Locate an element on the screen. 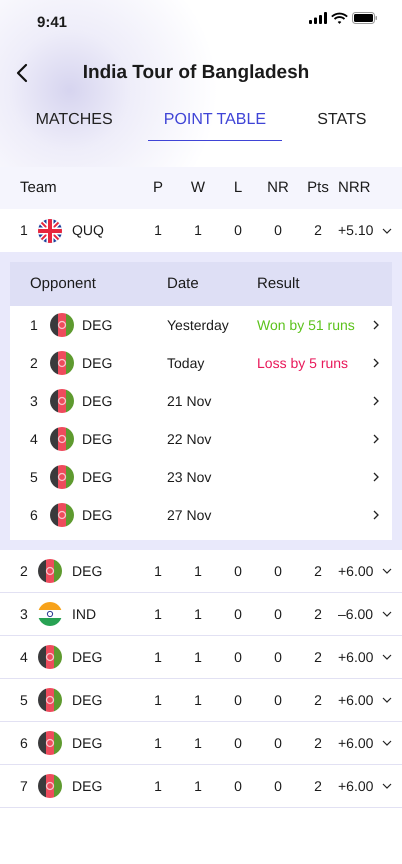 Image resolution: width=402 pixels, height=864 pixels. tab: MATCHES is located at coordinates (74, 121).